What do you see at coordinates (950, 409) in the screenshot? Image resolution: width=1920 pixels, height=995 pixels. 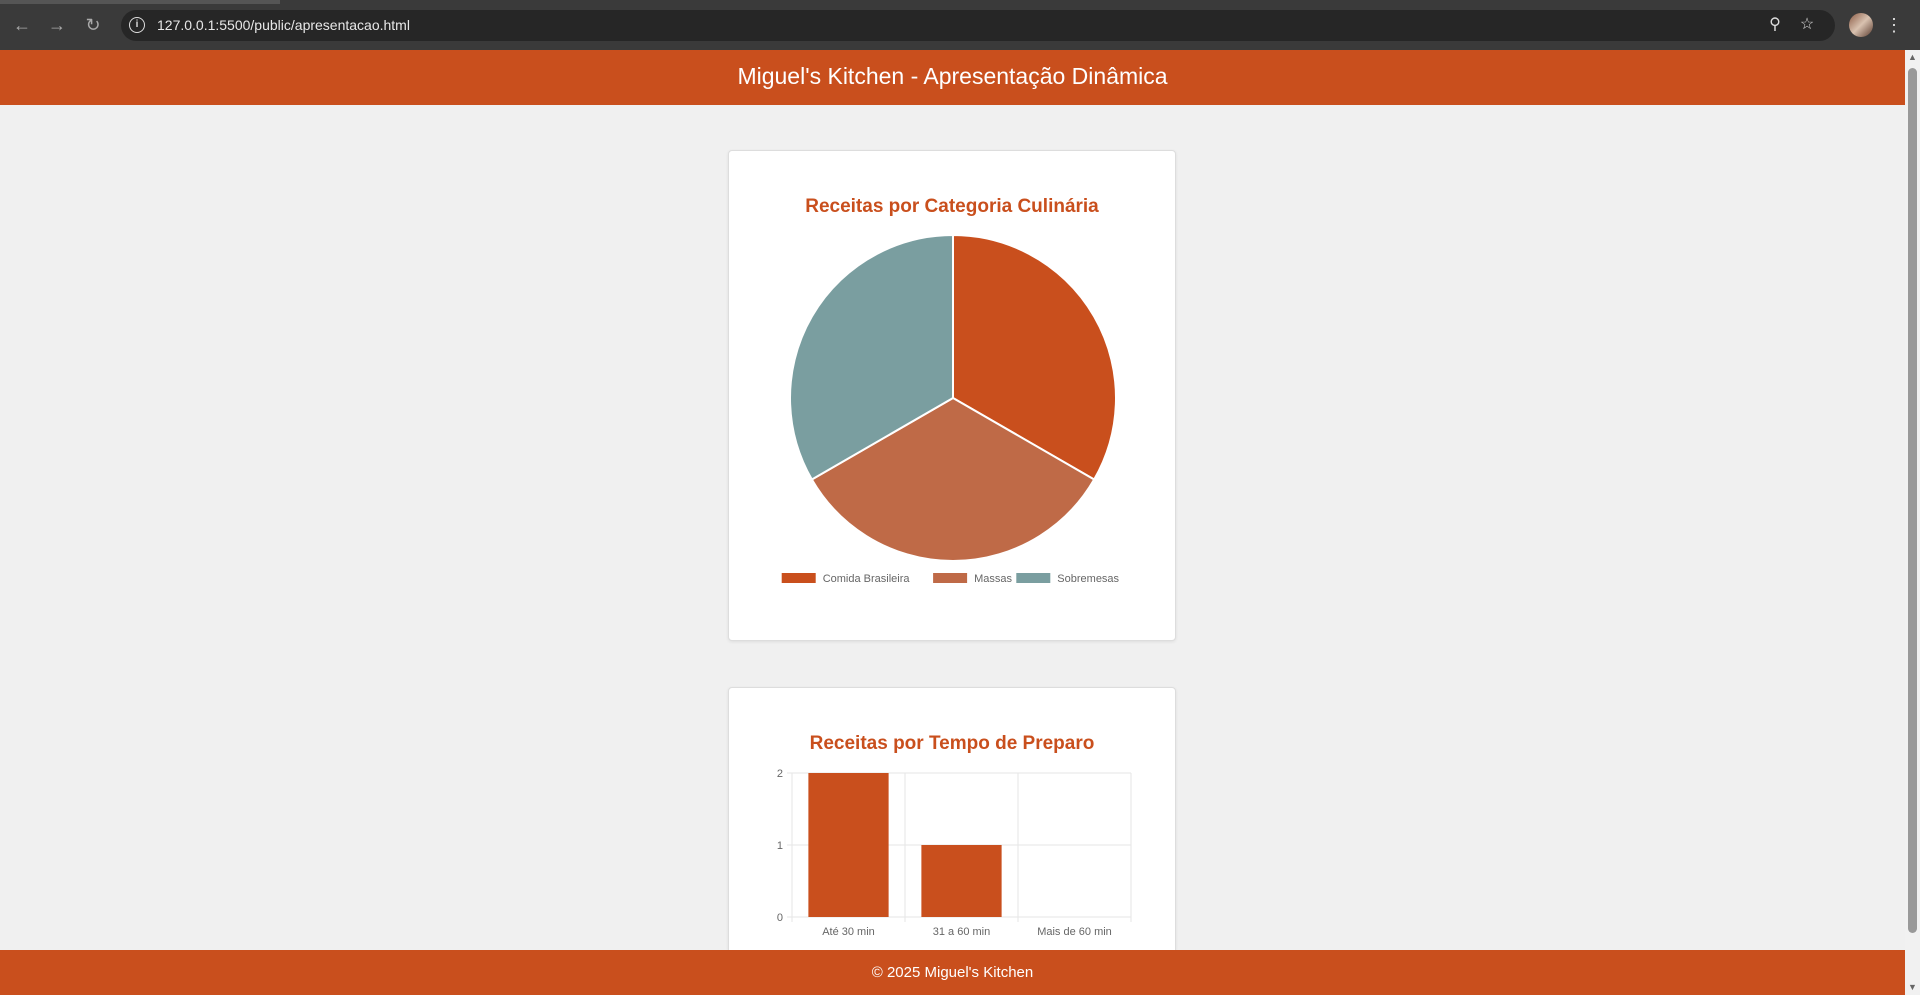 I see `pie-chart: Comida Brasileira Massas Sobremesas` at bounding box center [950, 409].